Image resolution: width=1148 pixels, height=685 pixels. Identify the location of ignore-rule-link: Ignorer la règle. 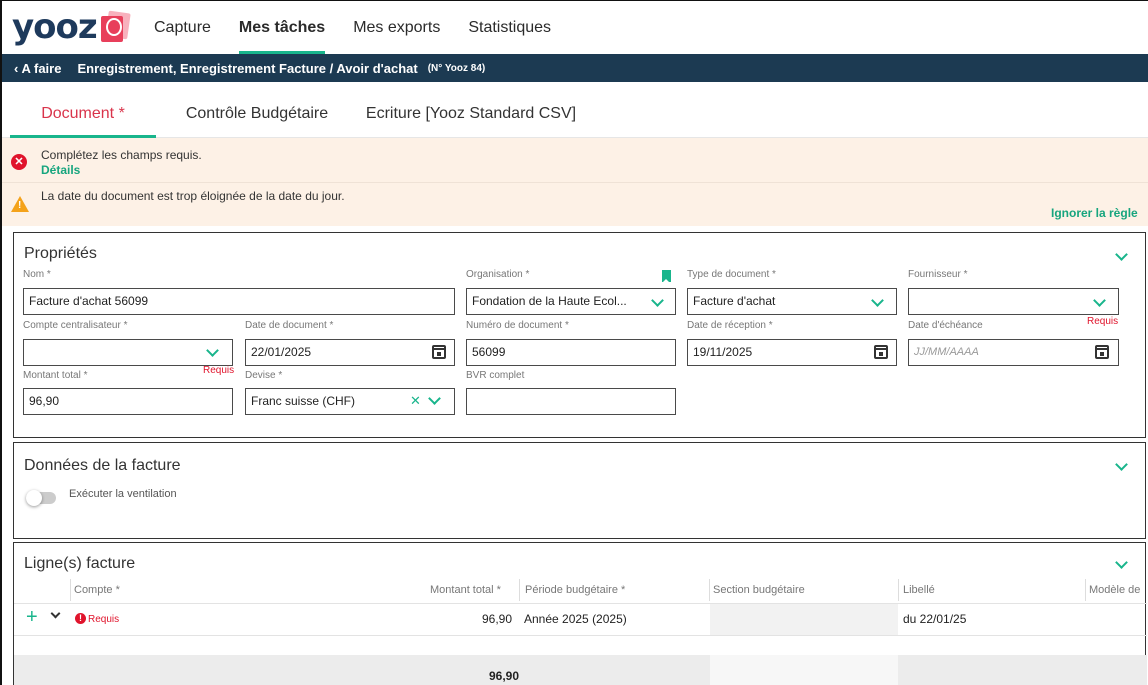
(1094, 213).